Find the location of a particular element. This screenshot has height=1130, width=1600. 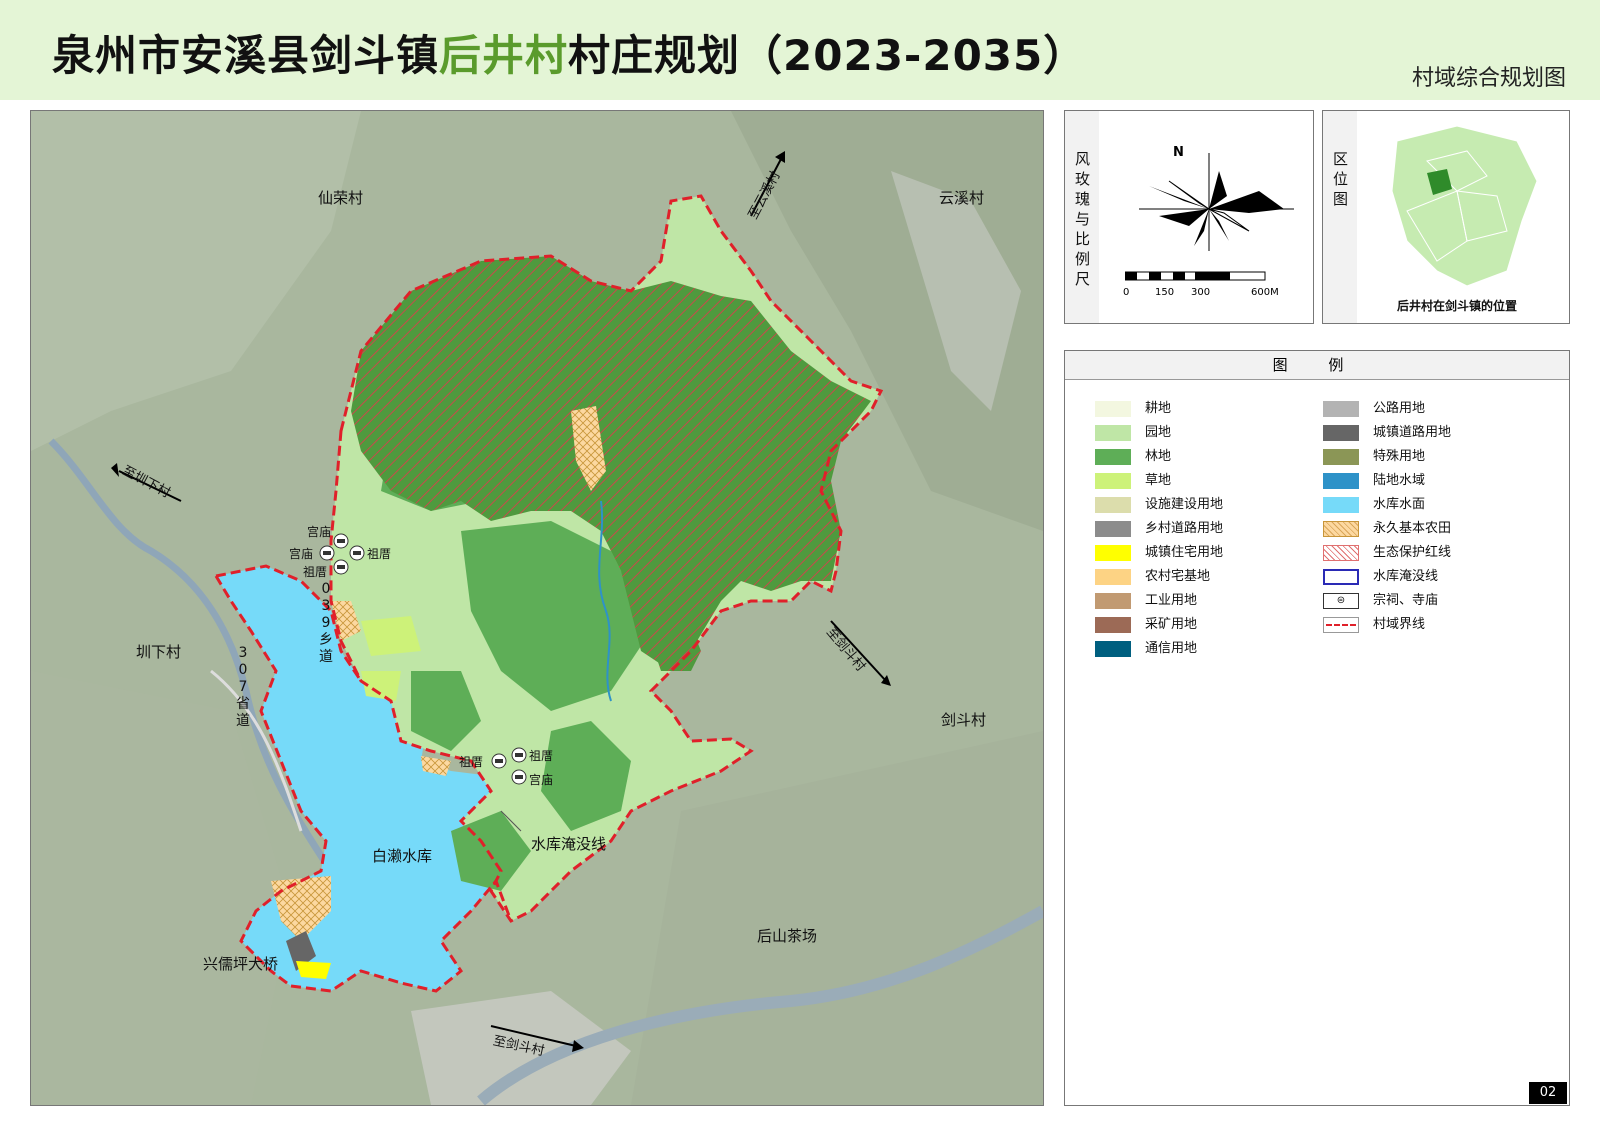

legend-label: 通信用地 is located at coordinates (1171, 648).